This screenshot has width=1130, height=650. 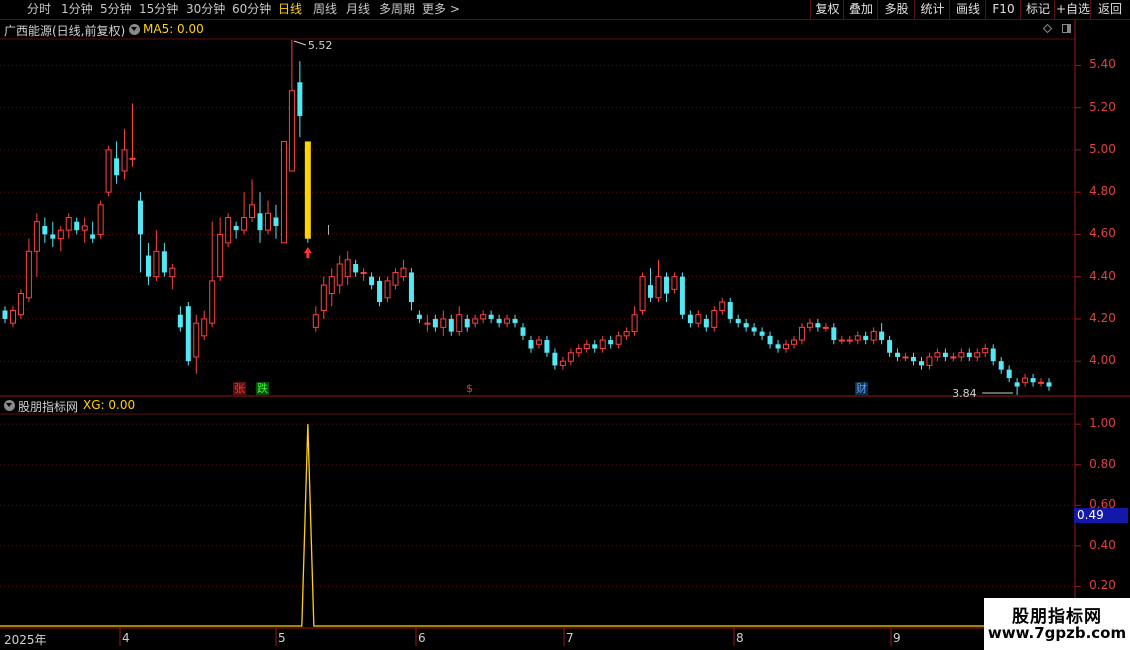 I want to click on price-tick-label-4: 4.60, so click(x=1102, y=233).